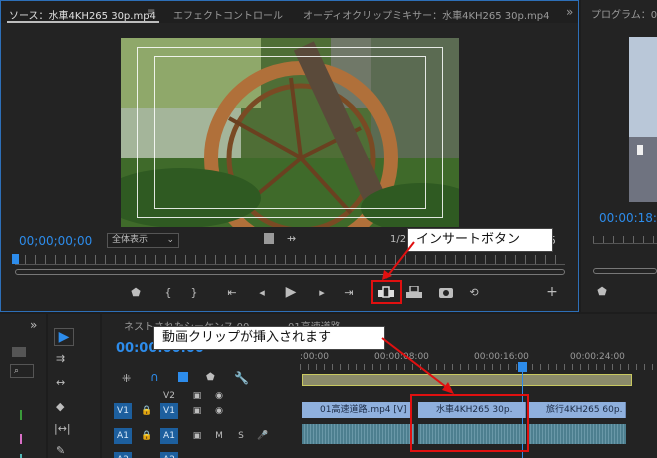 Image resolution: width=657 pixels, height=458 pixels. I want to click on timeline-ruler-ticks, so click(478, 367).